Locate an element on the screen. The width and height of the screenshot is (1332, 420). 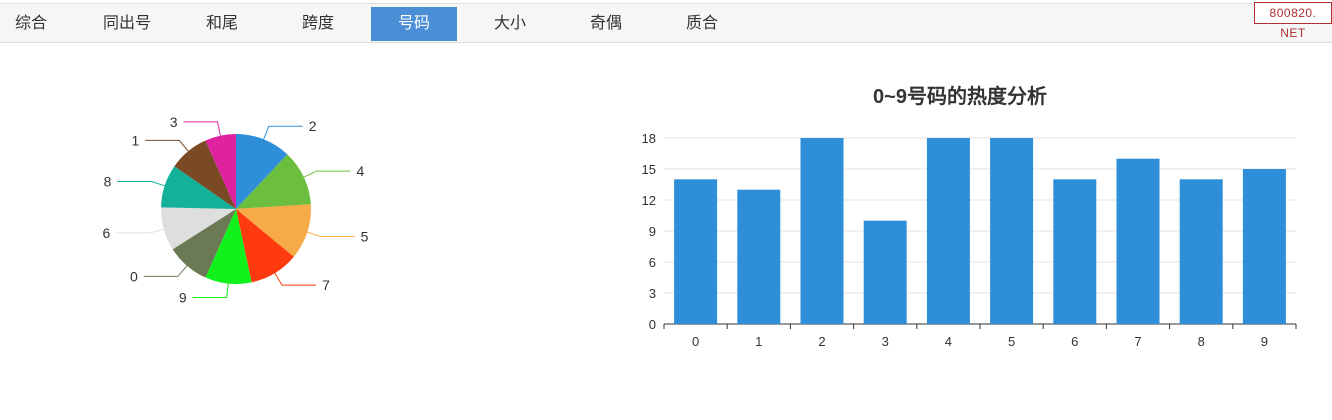
x-tick-2: 2 is located at coordinates (821, 341).